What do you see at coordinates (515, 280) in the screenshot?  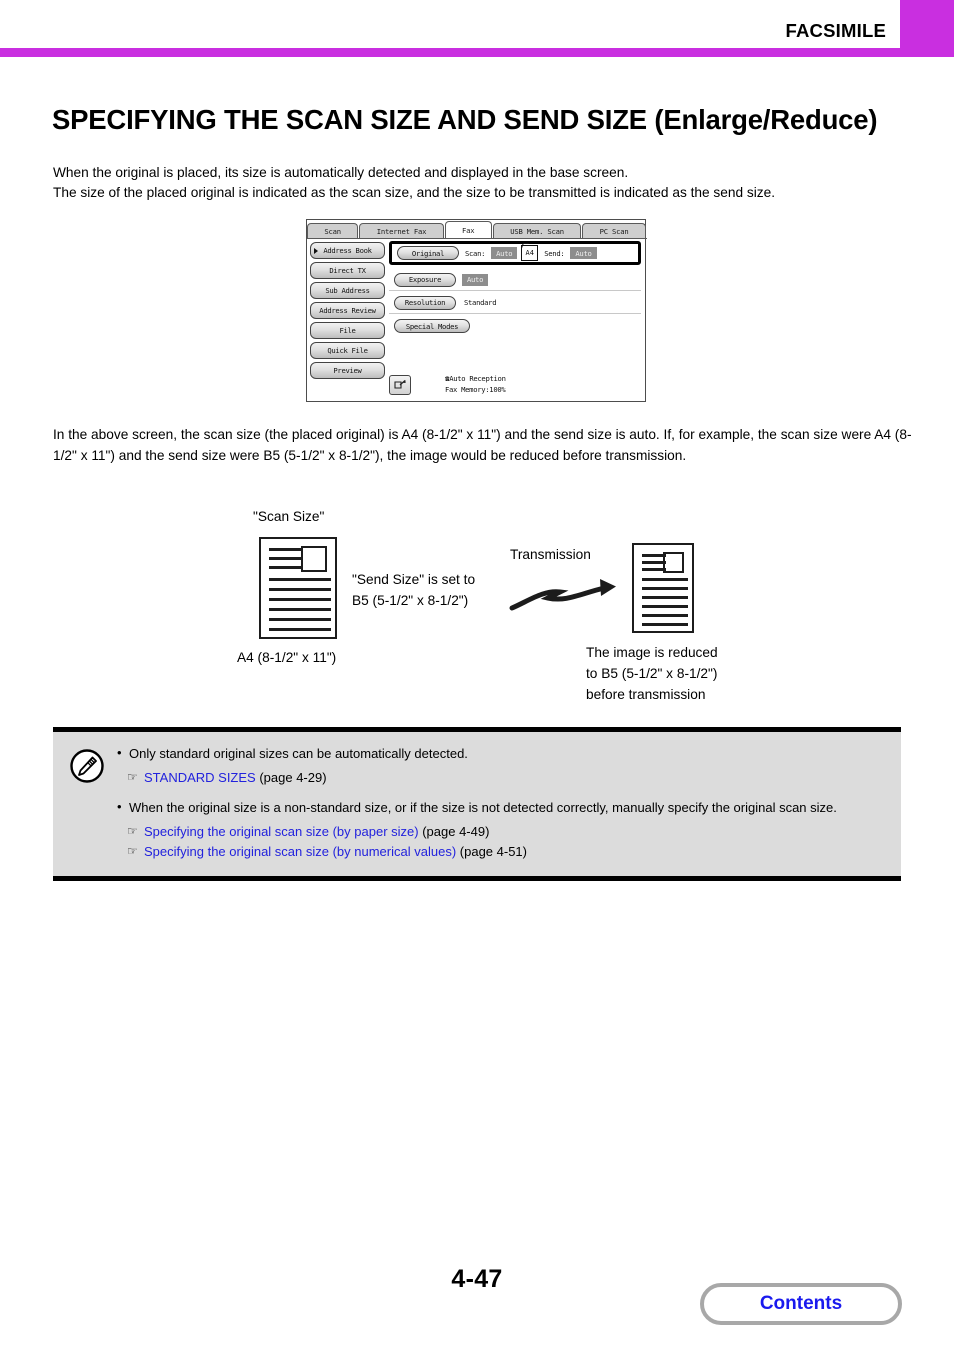 I see `exposure-row: Exposure Auto` at bounding box center [515, 280].